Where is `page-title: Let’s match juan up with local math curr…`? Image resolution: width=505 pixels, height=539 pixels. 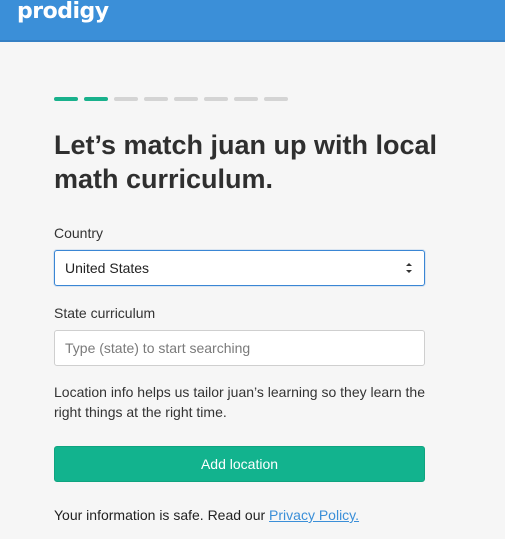
page-title: Let’s match juan up with local math curr… is located at coordinates (246, 162).